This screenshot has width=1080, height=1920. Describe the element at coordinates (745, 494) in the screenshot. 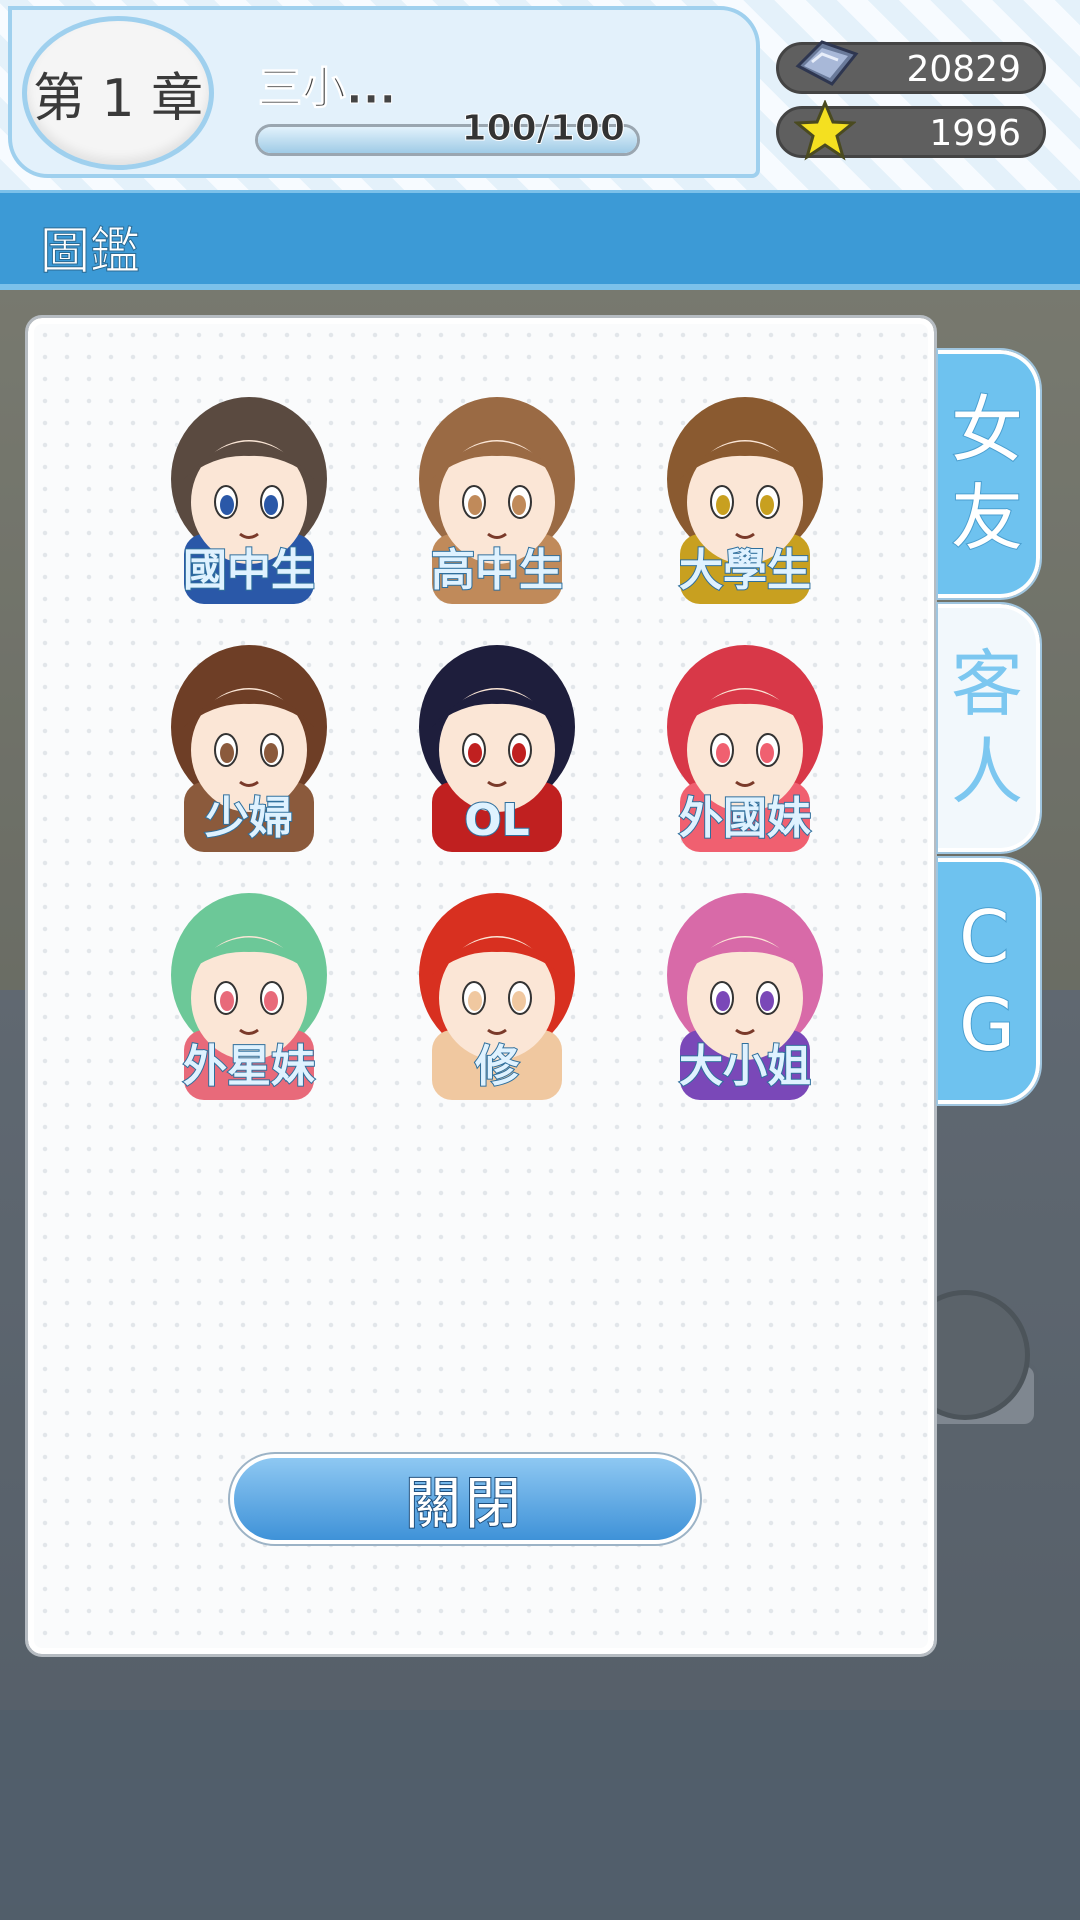

I see `character-card-college-student: 大學生` at that location.